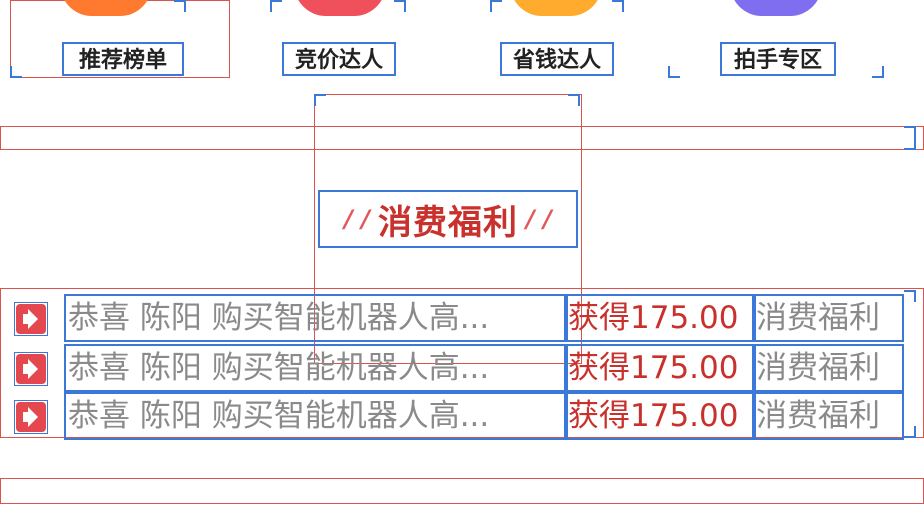 This screenshot has width=924, height=508. What do you see at coordinates (340, 8) in the screenshot?
I see `red-rounded-icon` at bounding box center [340, 8].